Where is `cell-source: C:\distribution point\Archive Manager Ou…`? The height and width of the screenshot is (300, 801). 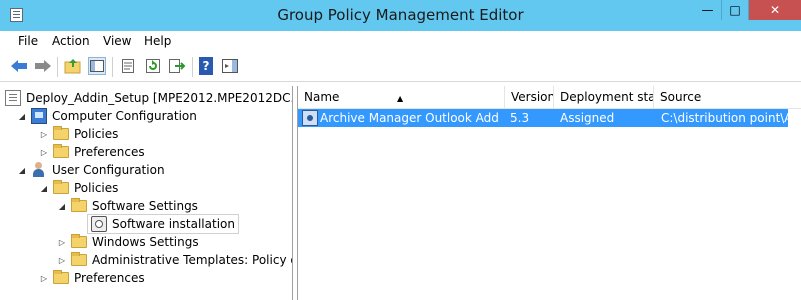
cell-source: C:\distribution point\Archive Manager Ou… is located at coordinates (724, 118).